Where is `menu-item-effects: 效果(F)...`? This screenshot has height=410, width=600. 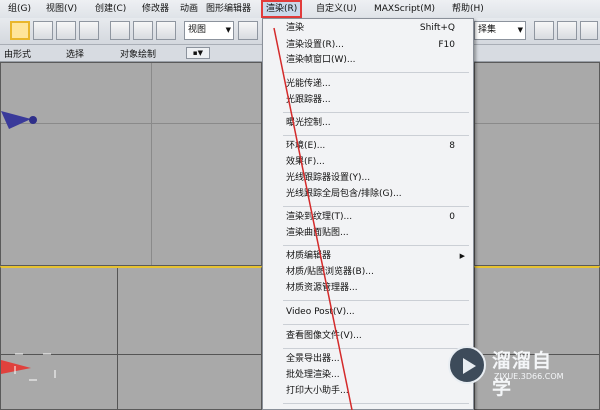 menu-item-effects: 效果(F)... is located at coordinates (376, 162).